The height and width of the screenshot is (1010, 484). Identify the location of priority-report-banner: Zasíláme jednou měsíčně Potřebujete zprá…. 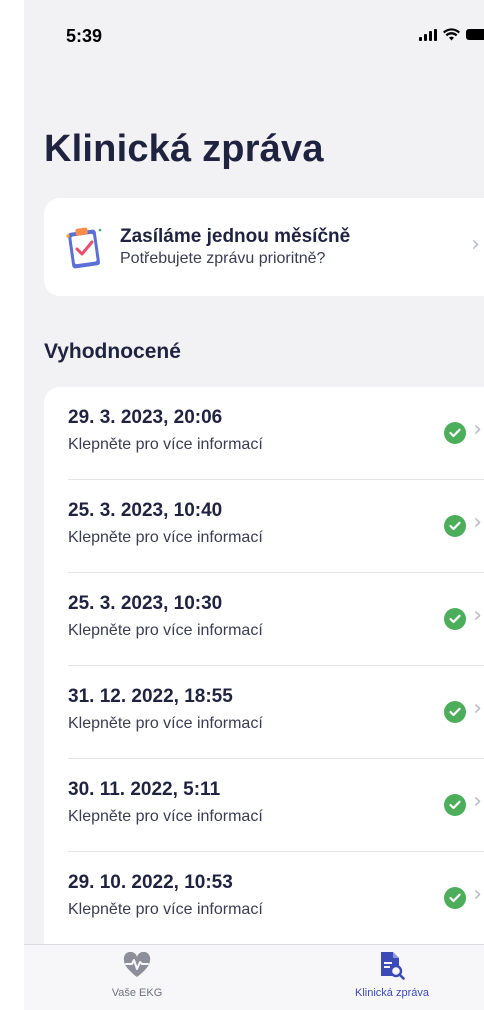
(264, 247).